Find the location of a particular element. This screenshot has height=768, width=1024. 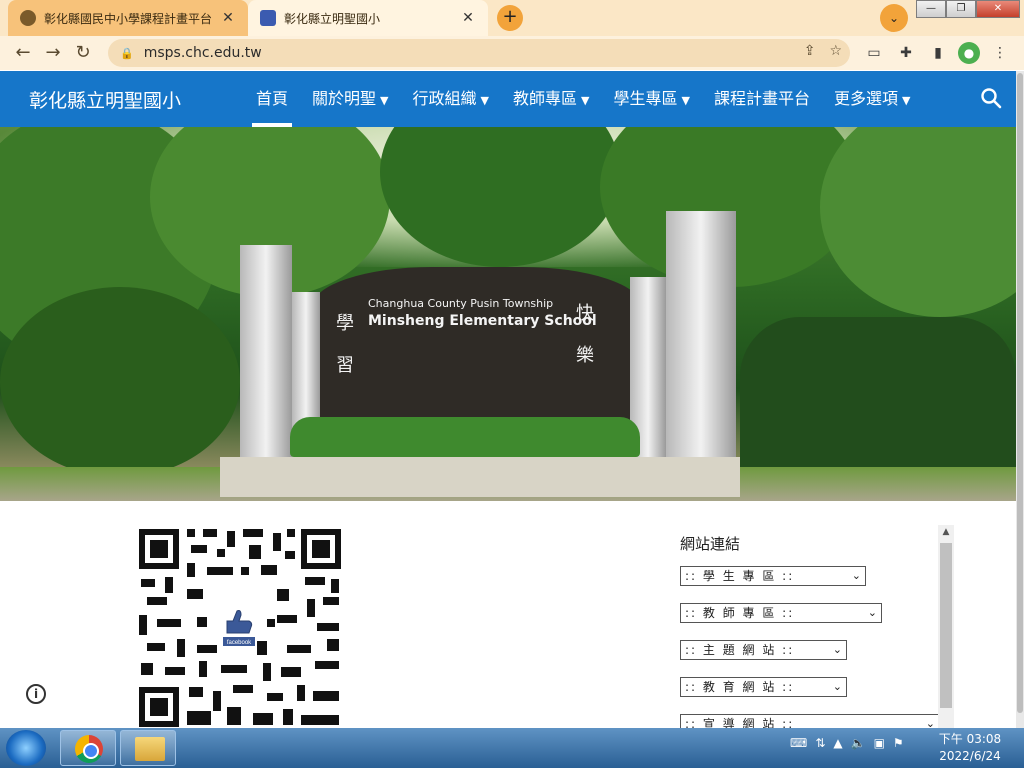

folder-icon is located at coordinates (150, 749).